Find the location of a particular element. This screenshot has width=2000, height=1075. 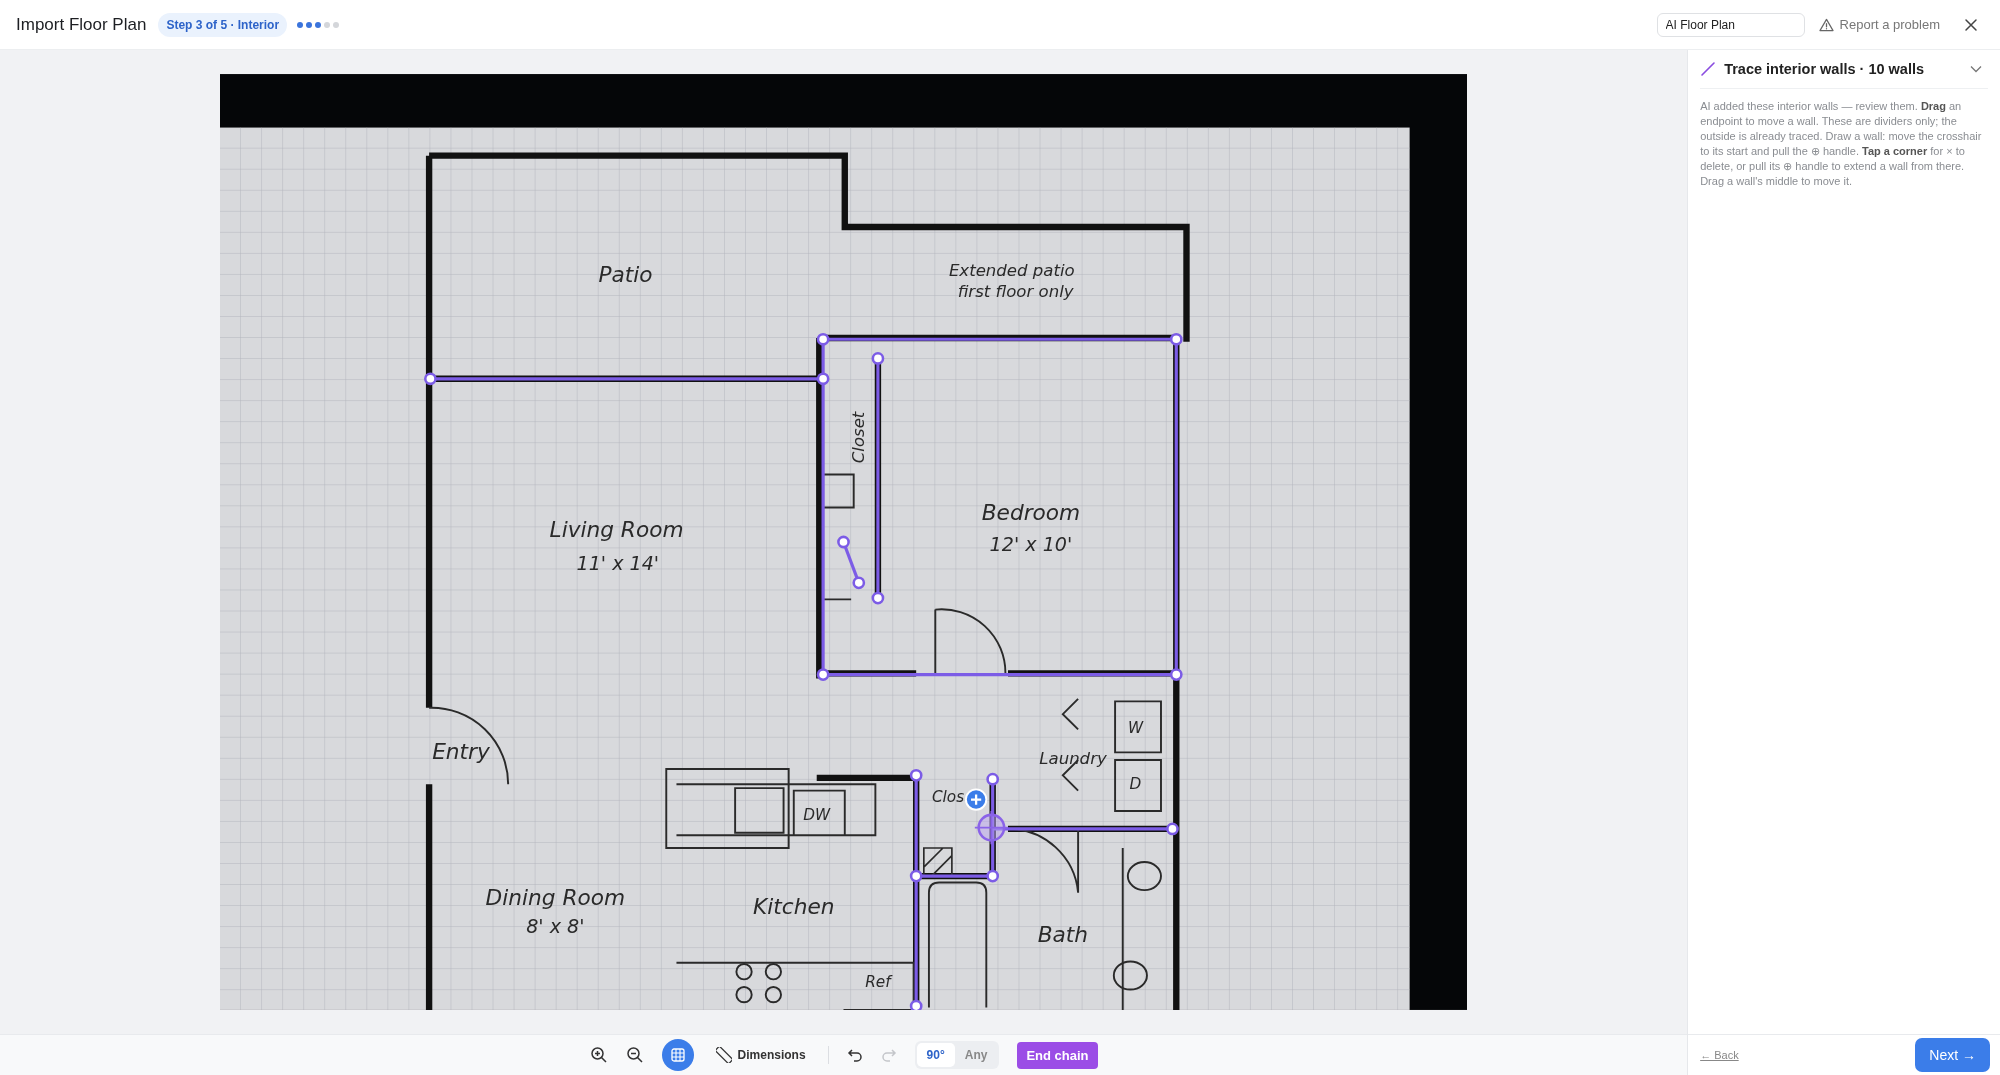

help-text: AI added these interior walls — review them. Drag an endpoint to move a wall. These are dividers only; the outside is already traced. Draw a wall: move the crosshair to its start and pull the ⊕ handle. Tap a corner for × to delete, or pull its ⊕ handle to extend a wall from there. Drag a wall's middle to move it. is located at coordinates (1841, 144).